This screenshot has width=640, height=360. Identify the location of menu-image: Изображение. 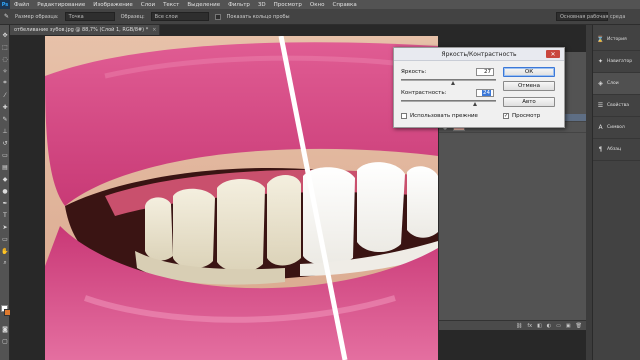
(113, 5).